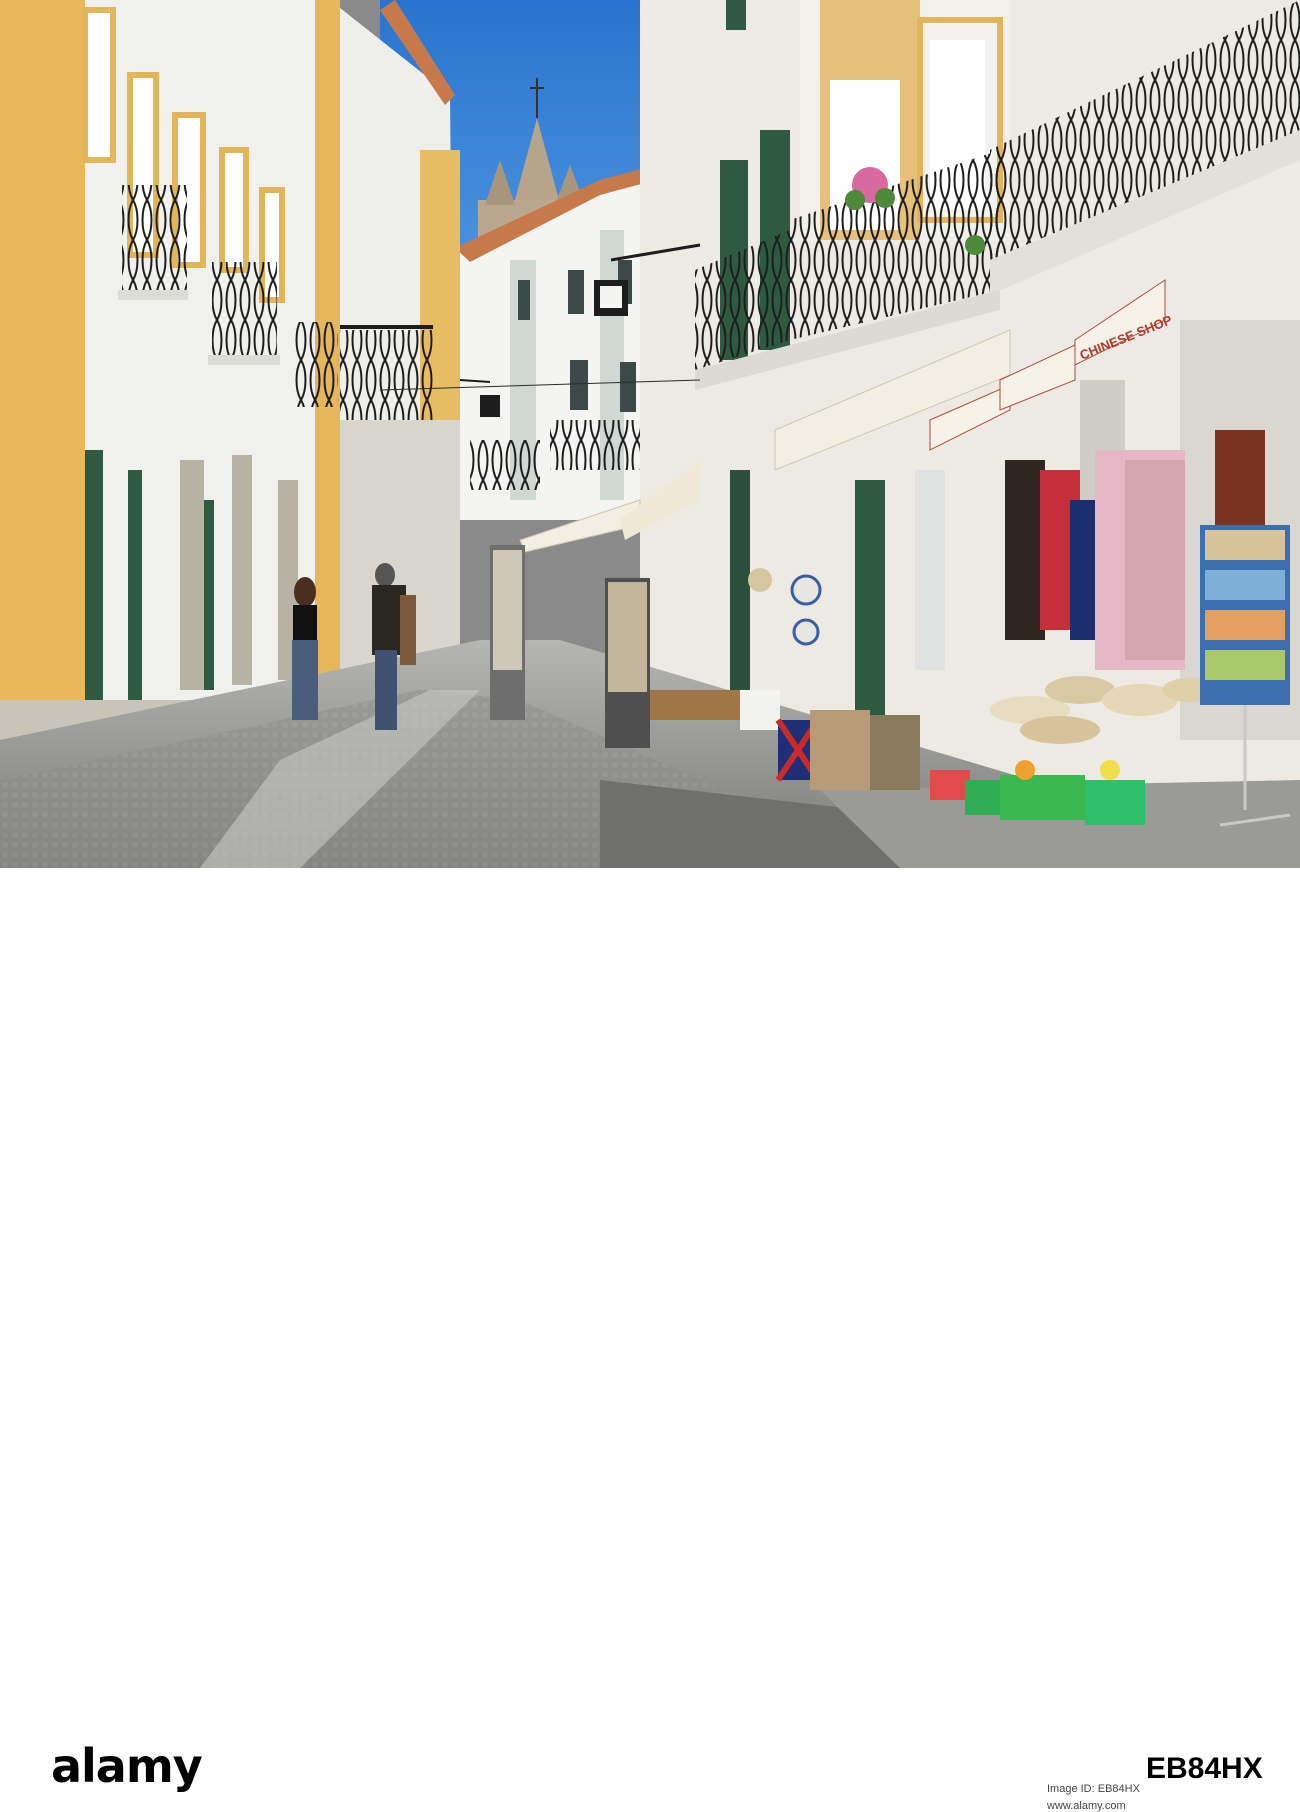 This screenshot has height=1812, width=1300. Describe the element at coordinates (1204, 1768) in the screenshot. I see `image-id-value: EB84HX` at that location.